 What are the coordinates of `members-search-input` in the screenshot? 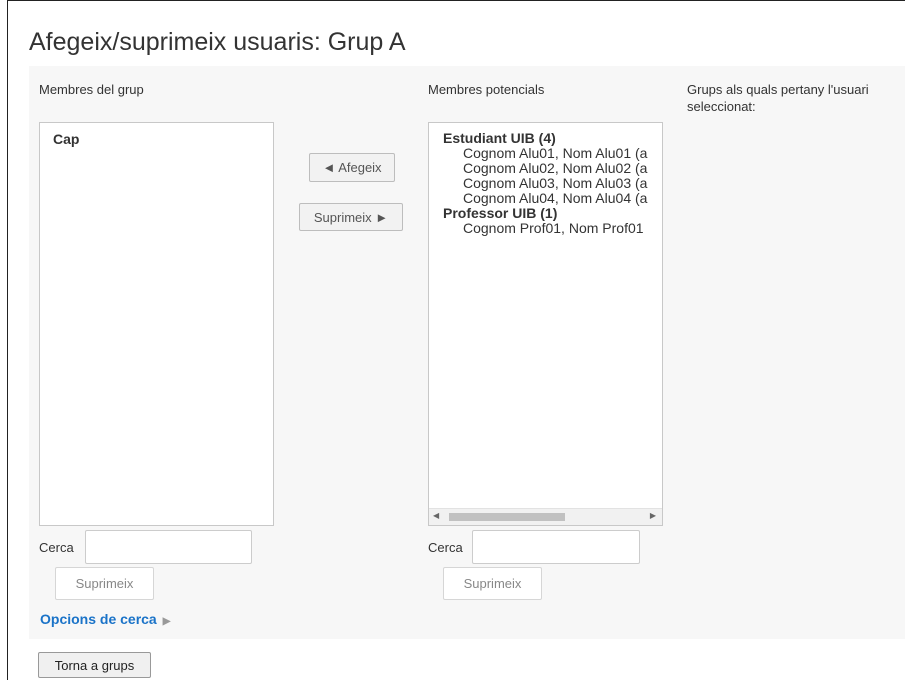 It's located at (168, 547).